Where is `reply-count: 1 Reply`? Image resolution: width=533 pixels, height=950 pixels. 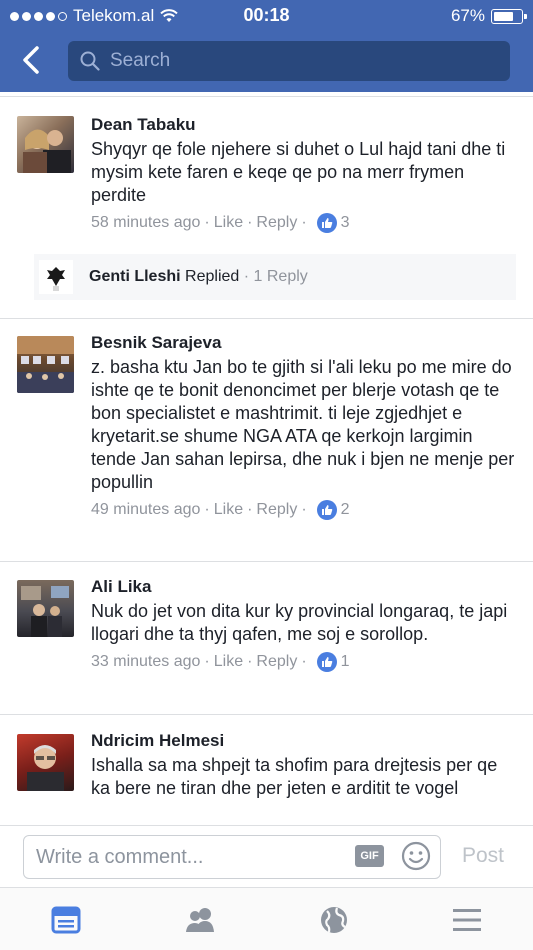 reply-count: 1 Reply is located at coordinates (281, 276).